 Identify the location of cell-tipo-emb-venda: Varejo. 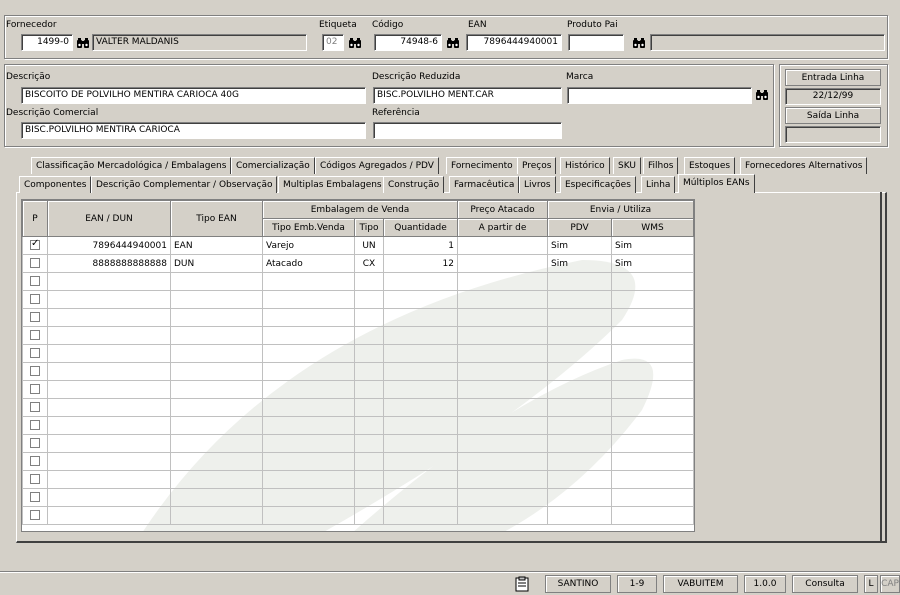
(308, 245).